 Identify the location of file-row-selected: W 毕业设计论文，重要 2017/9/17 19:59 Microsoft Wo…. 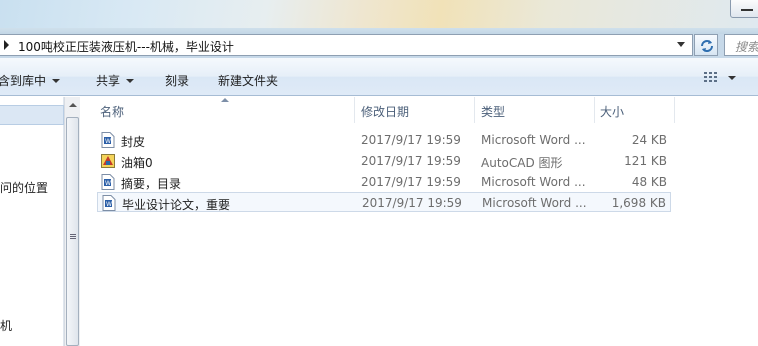
(384, 202).